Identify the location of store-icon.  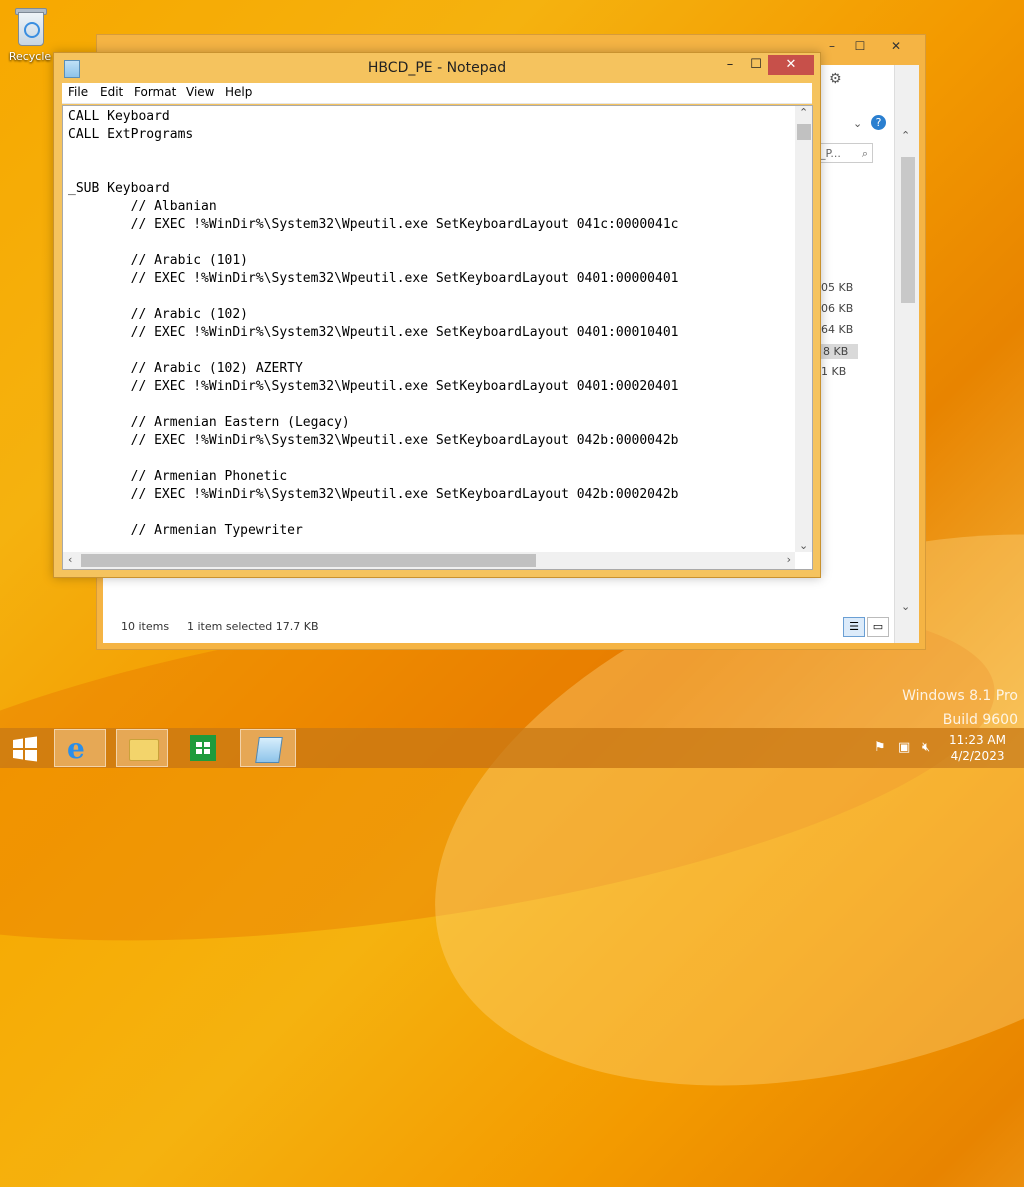
(203, 748).